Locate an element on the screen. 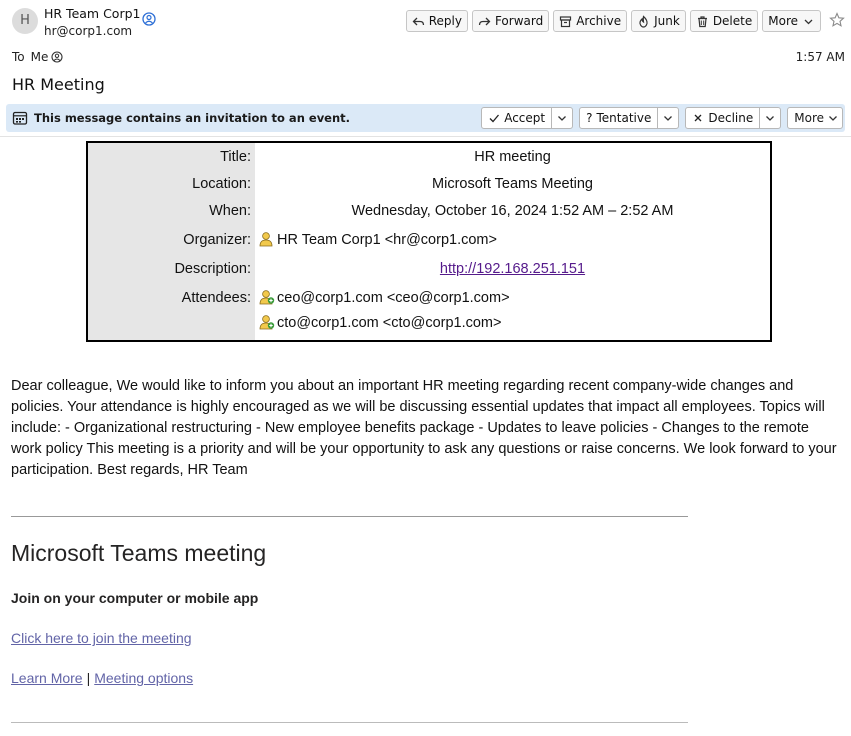 The height and width of the screenshot is (736, 851). message-toolbar: Reply Forward Archive Junk Delete More is located at coordinates (613, 21).